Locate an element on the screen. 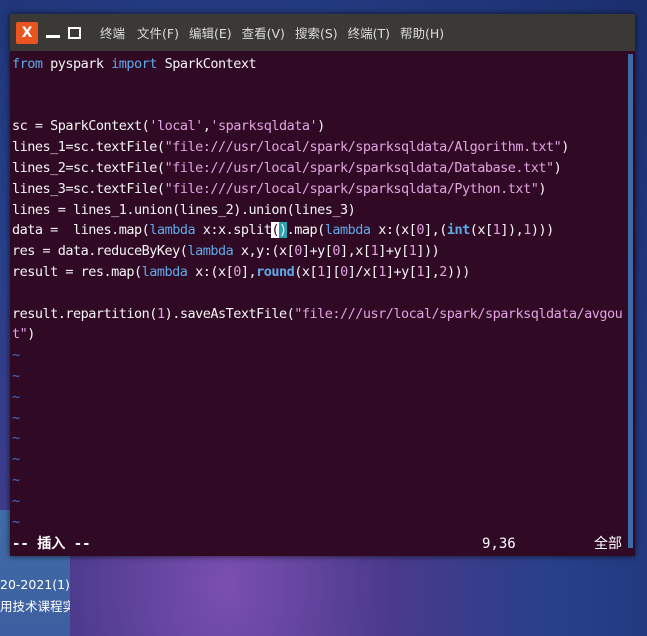  menu-search: 搜索(S) is located at coordinates (316, 32).